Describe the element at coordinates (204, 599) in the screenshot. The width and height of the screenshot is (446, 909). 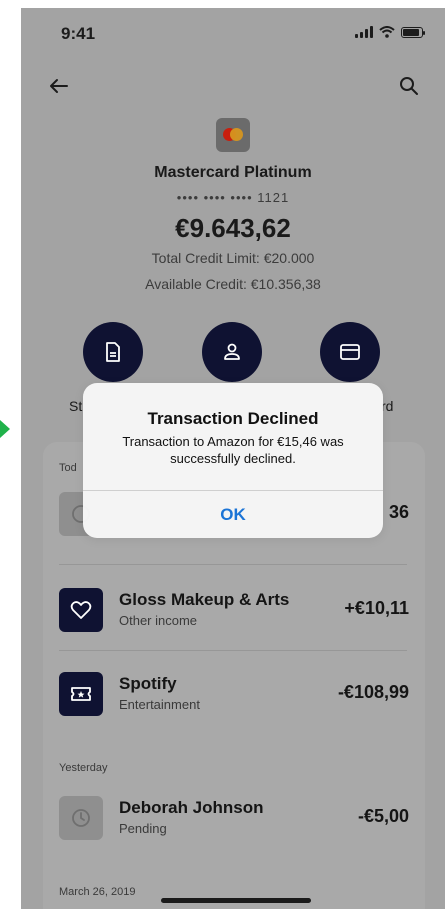
I see `transaction-title: Gloss Makeup & Arts` at that location.